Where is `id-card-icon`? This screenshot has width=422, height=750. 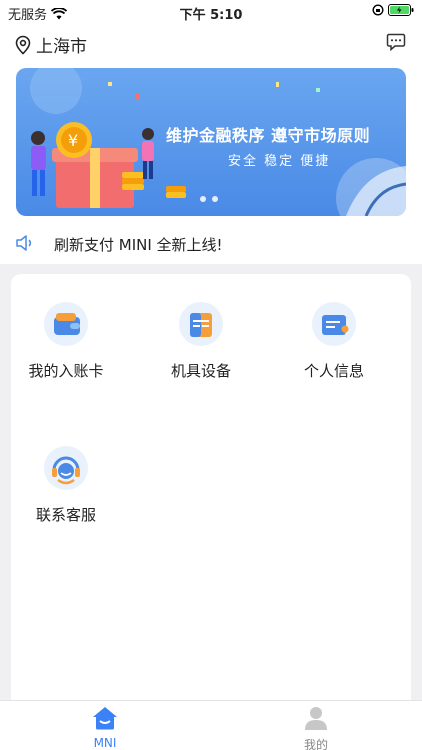 id-card-icon is located at coordinates (334, 324).